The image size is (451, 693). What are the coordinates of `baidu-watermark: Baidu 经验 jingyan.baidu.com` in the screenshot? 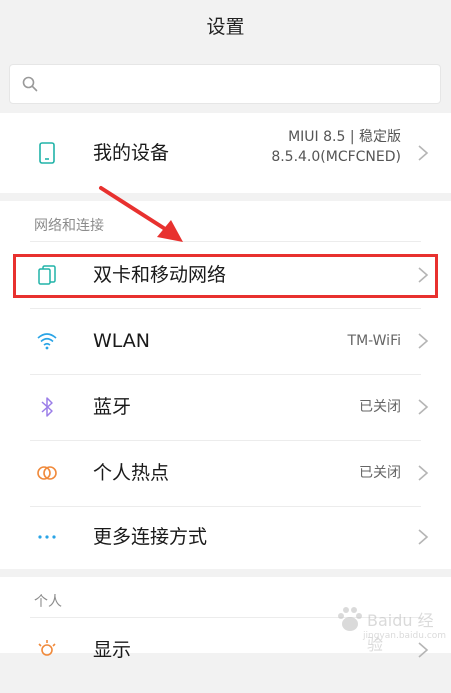 It's located at (390, 628).